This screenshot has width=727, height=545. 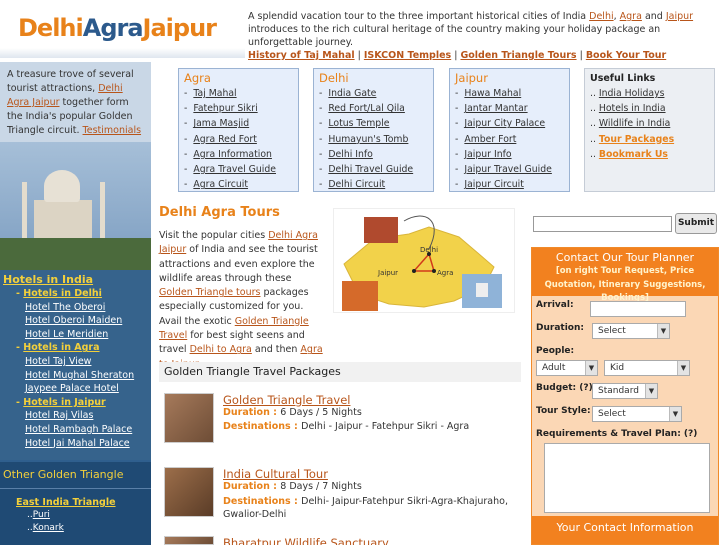 I want to click on city-link: - Hawa Mahal, so click(x=512, y=93).